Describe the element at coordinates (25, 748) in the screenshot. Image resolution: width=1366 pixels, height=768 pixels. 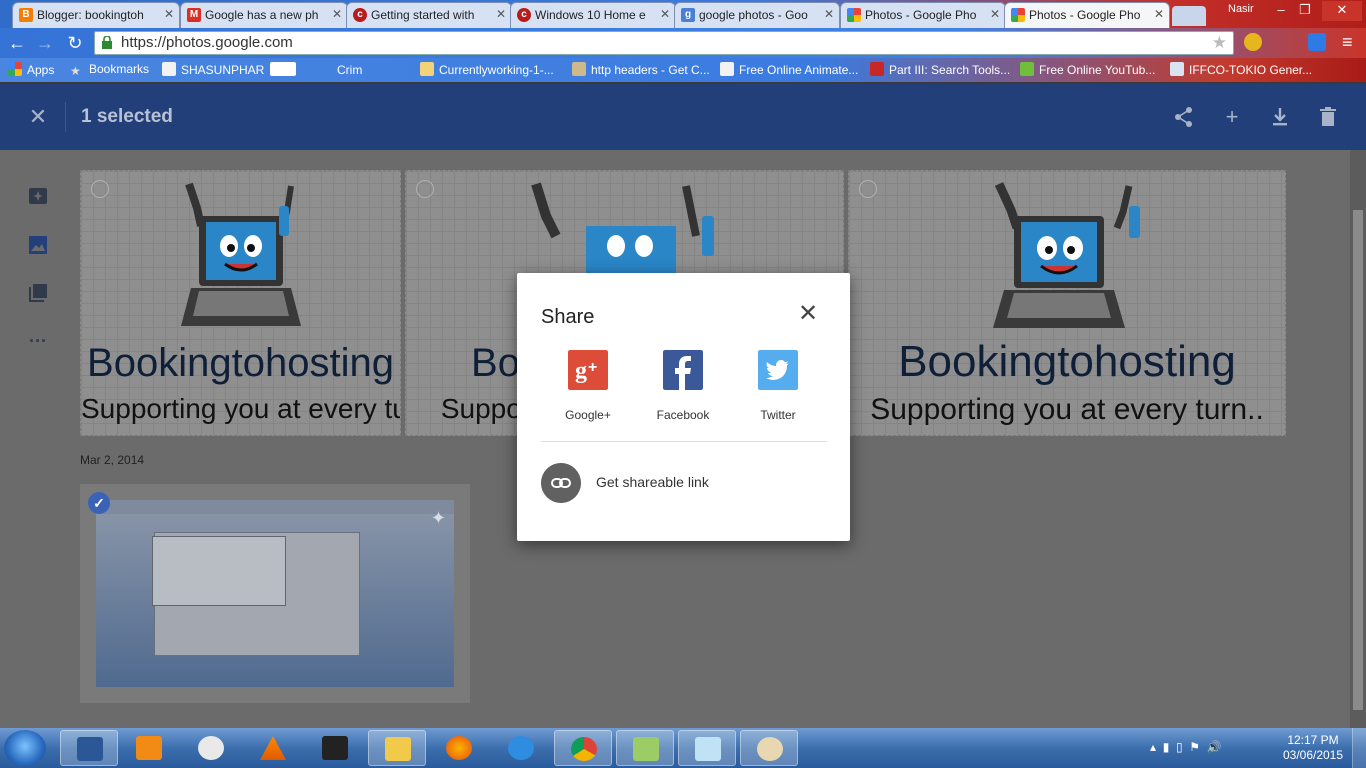
I see `start-button` at that location.